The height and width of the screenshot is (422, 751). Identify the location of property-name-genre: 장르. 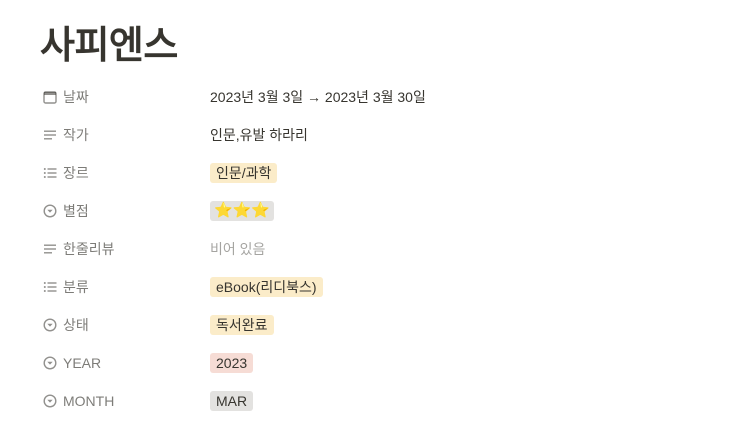
(125, 173).